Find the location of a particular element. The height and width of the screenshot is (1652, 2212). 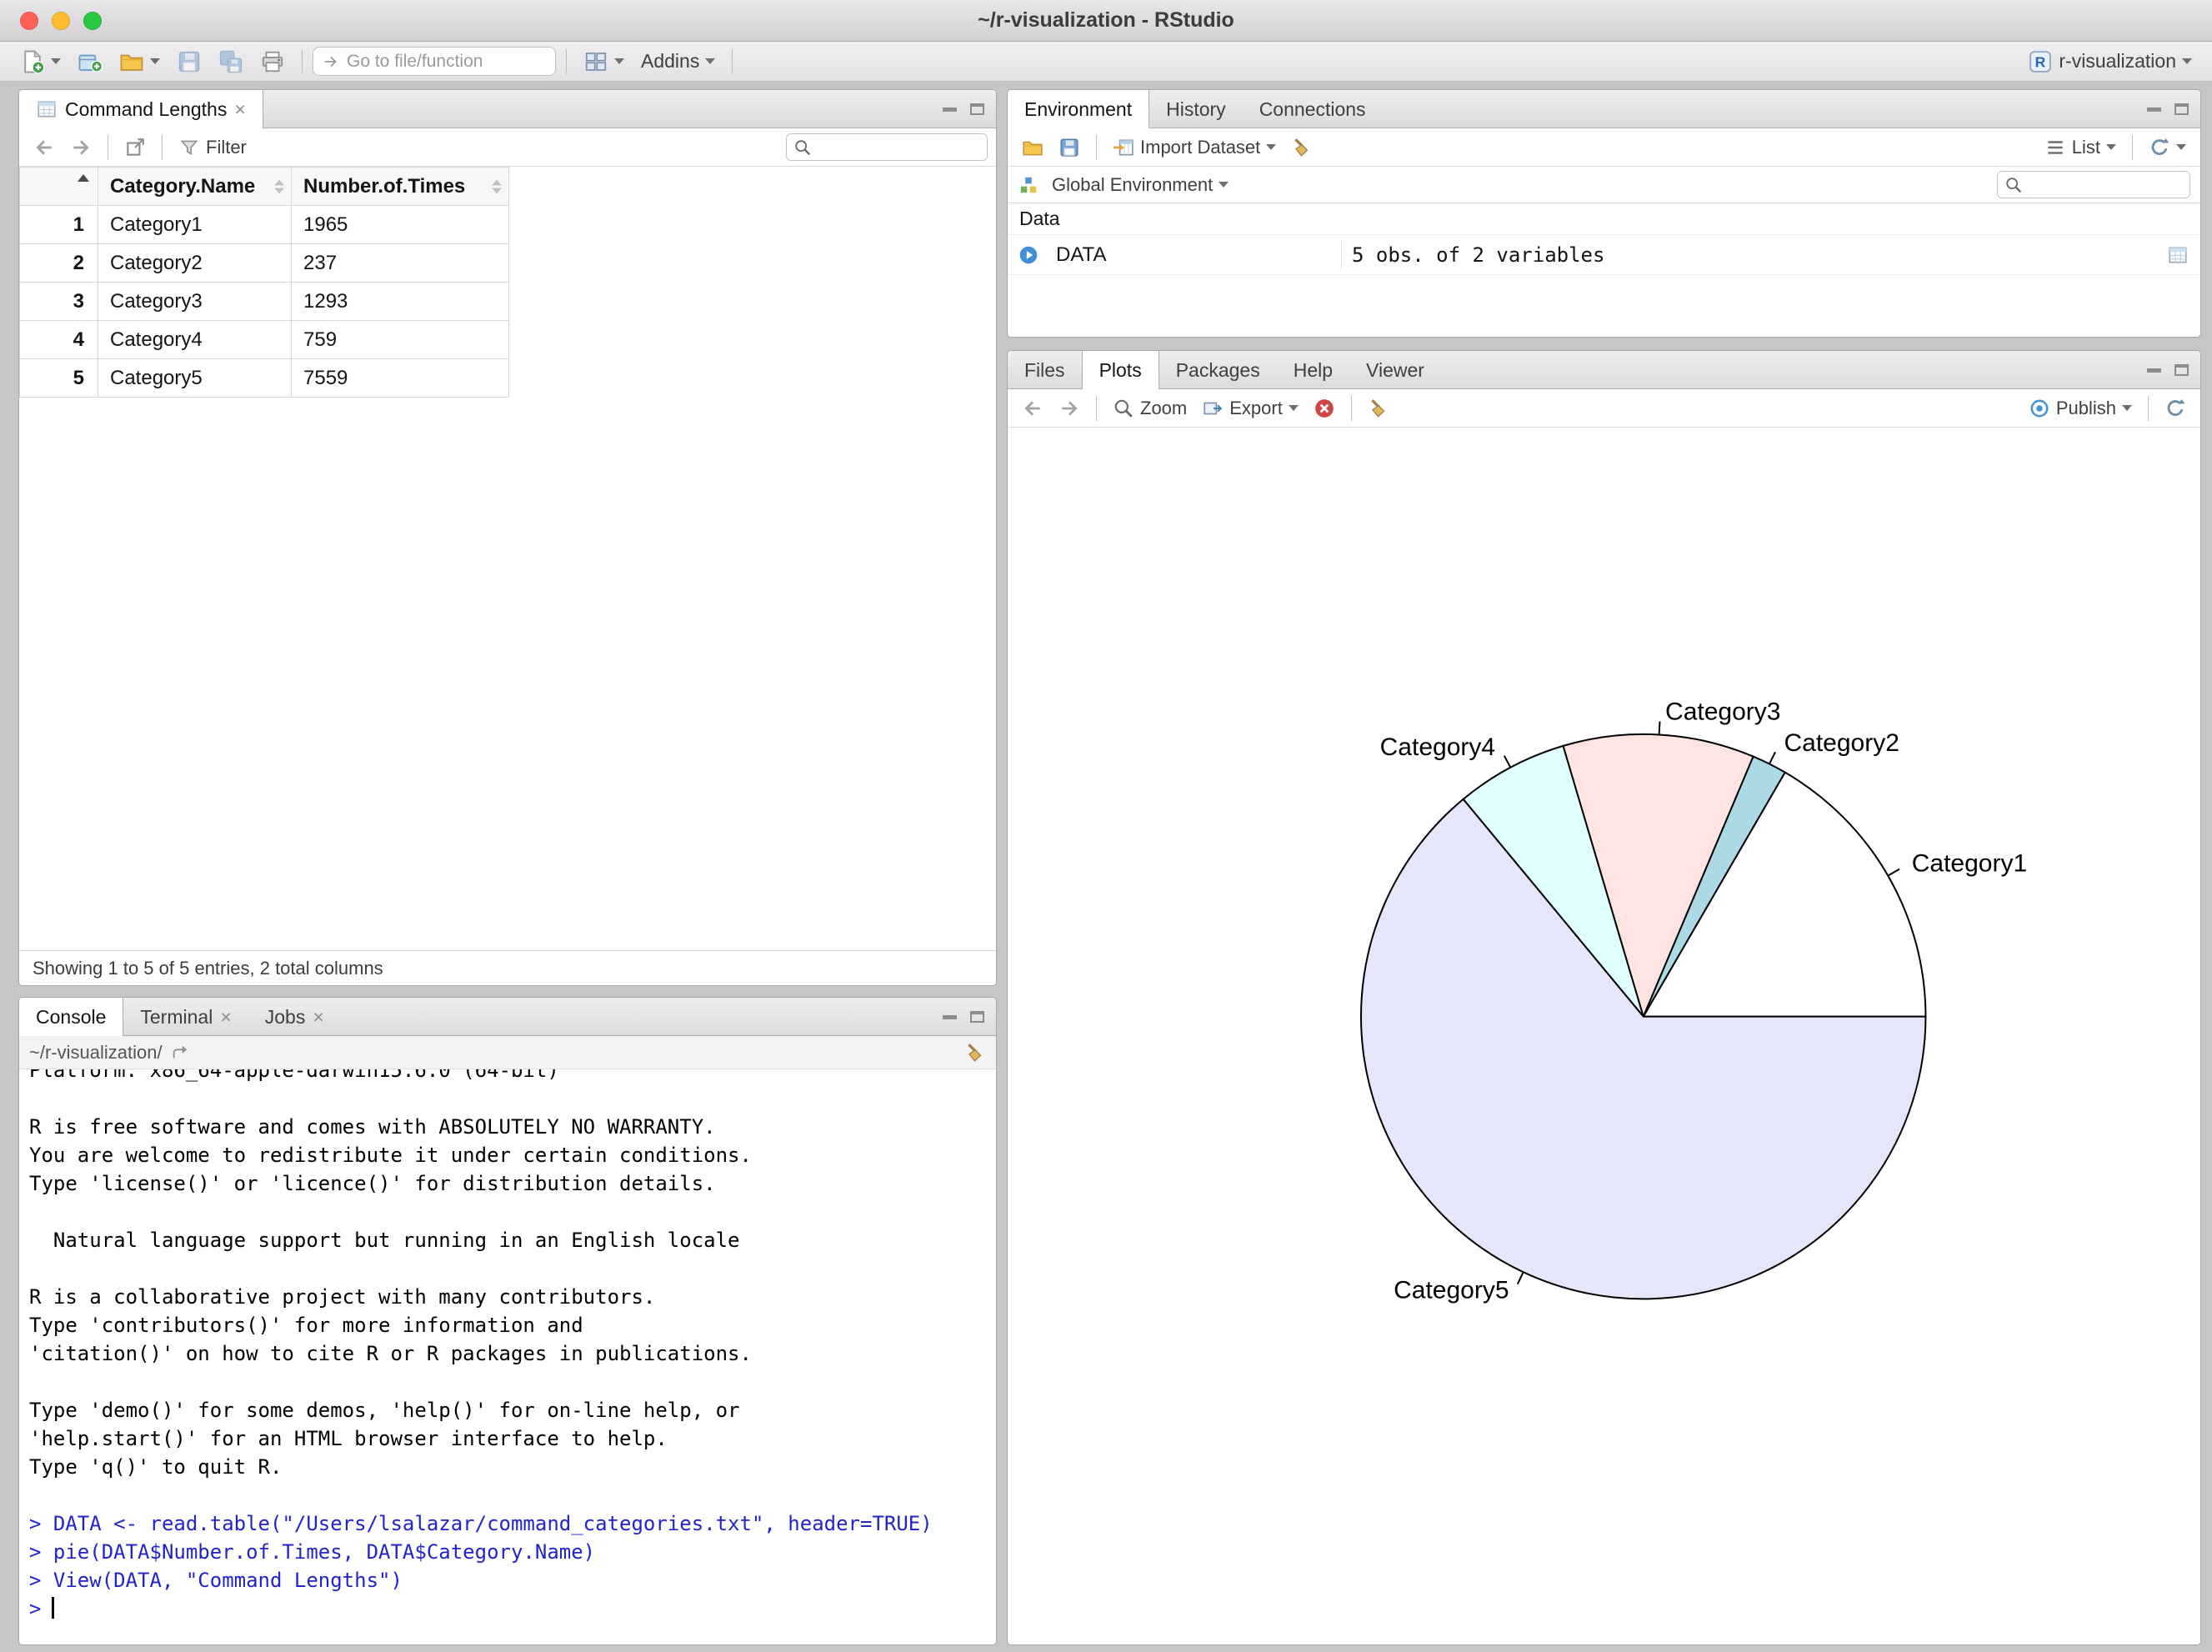

open-file-button is located at coordinates (140, 62).